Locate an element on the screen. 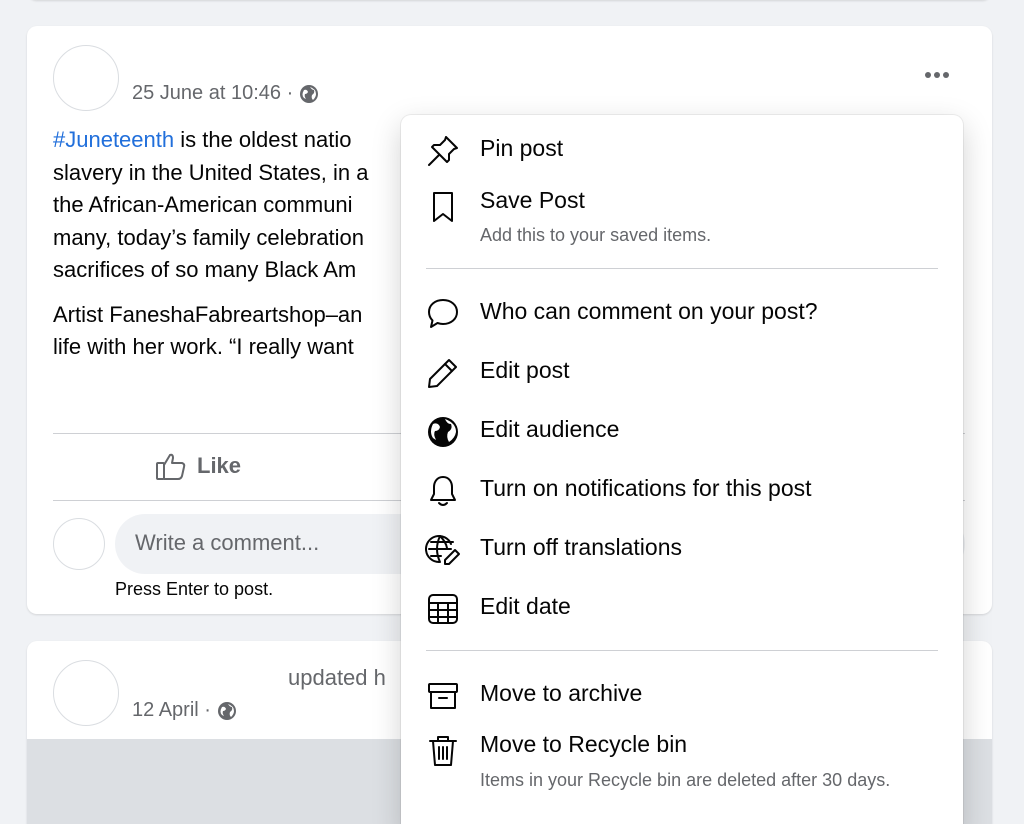 The width and height of the screenshot is (1024, 824). bell-icon is located at coordinates (443, 491).